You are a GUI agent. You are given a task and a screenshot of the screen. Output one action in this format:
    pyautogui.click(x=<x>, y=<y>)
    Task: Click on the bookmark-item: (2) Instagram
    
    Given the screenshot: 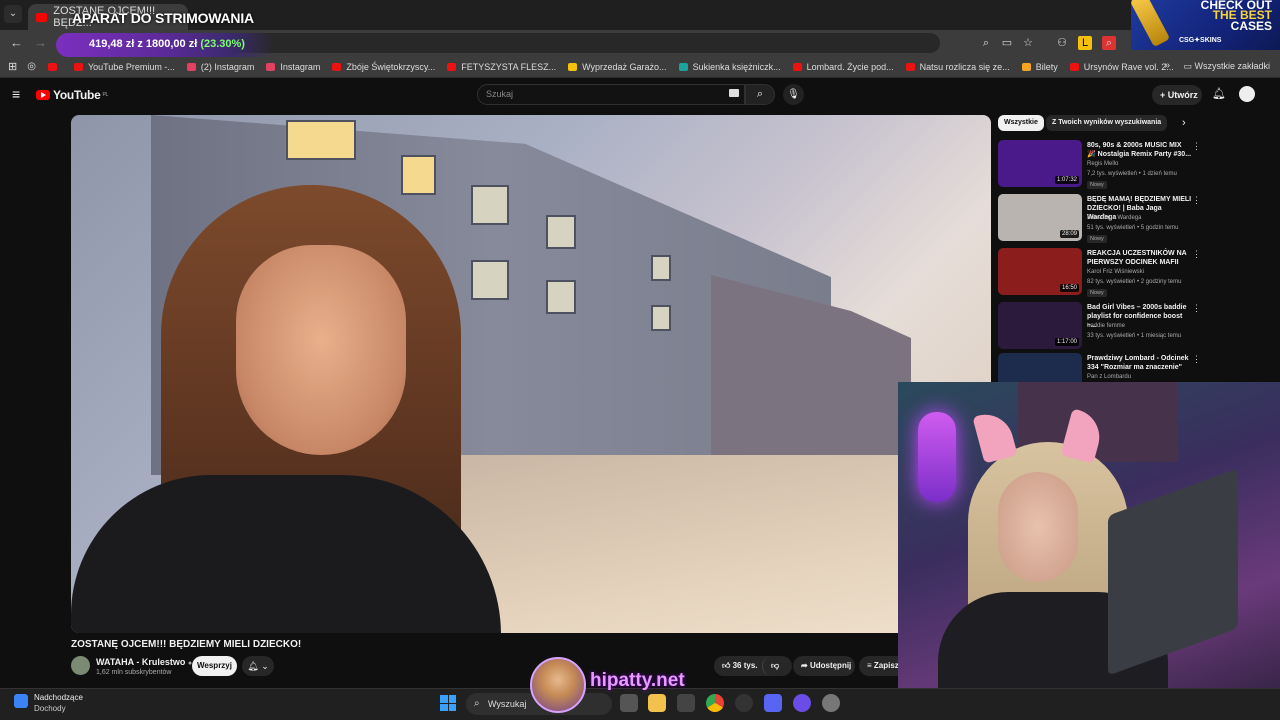 What is the action you would take?
    pyautogui.click(x=220, y=66)
    